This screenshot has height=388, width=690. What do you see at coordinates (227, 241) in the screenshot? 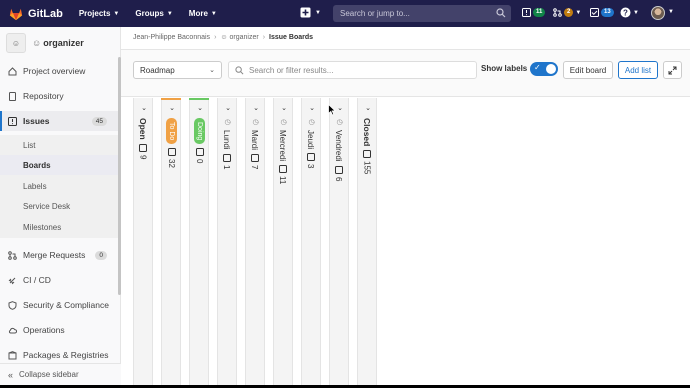
I see `board-list-lundi: ⌄ ◷ Lundi 1` at bounding box center [227, 241].